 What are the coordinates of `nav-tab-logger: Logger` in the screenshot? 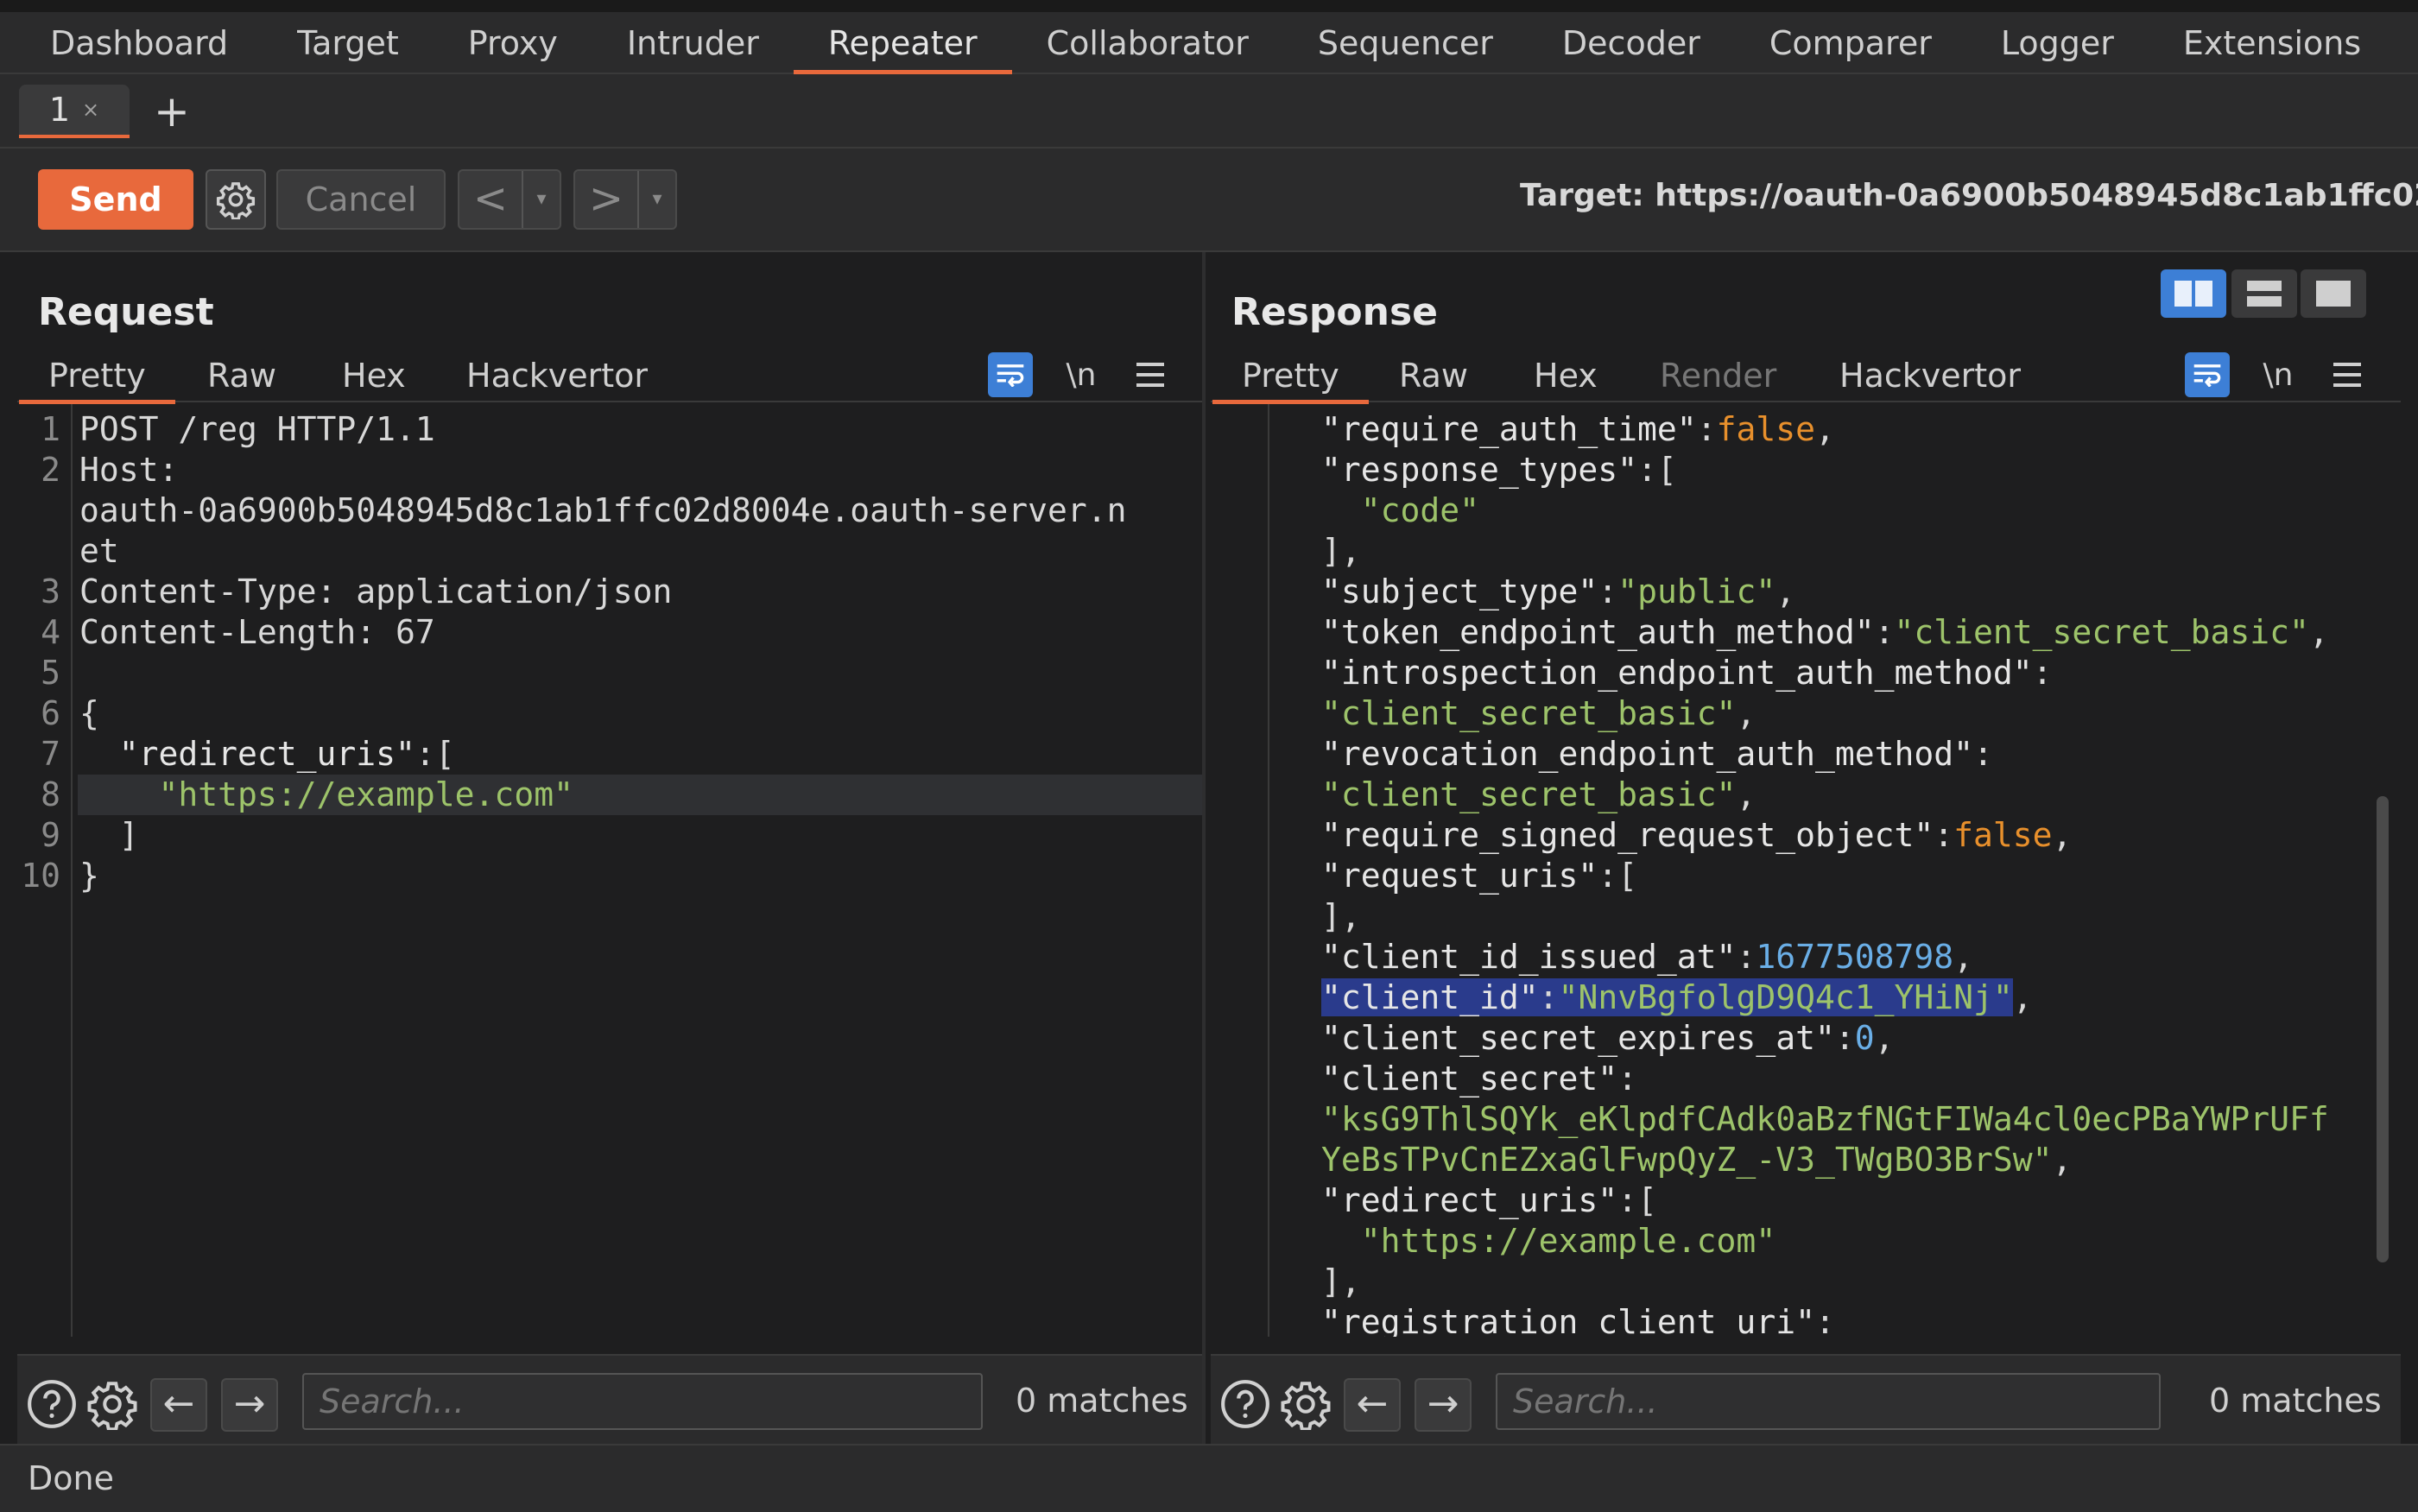 It's located at (2057, 42).